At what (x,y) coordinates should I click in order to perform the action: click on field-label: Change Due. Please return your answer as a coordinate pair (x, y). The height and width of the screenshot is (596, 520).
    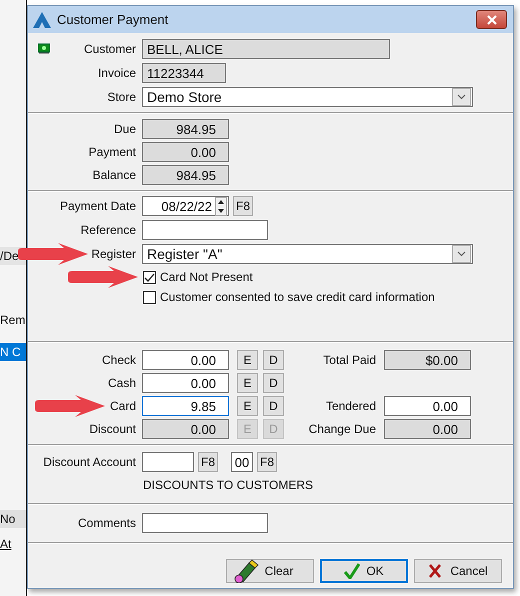
    Looking at the image, I should click on (342, 429).